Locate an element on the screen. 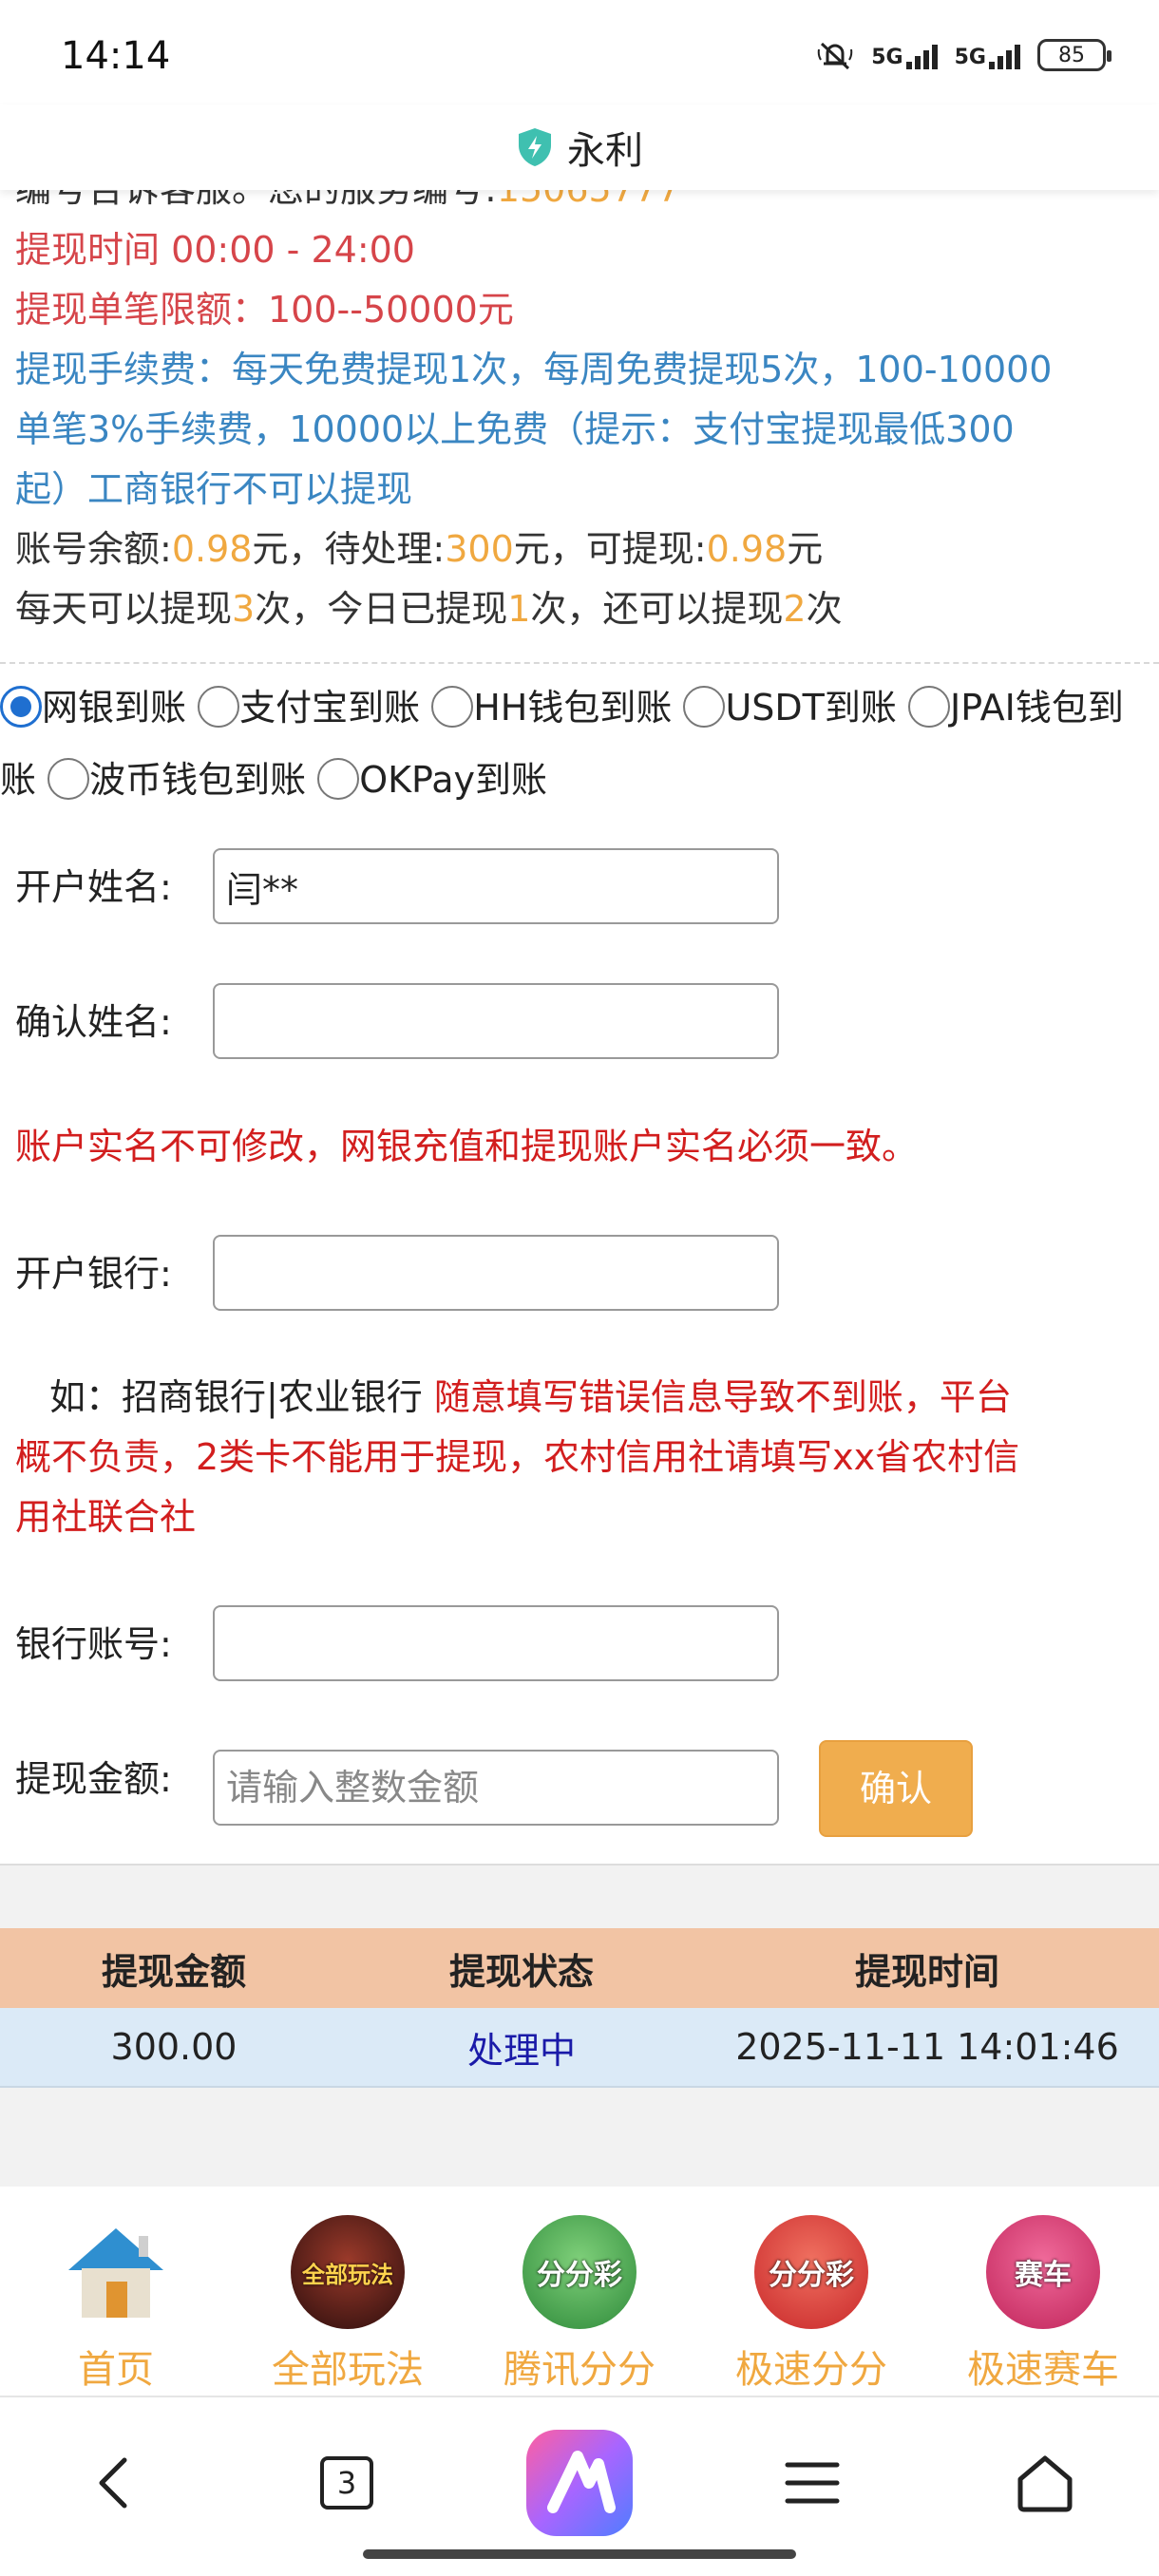 The width and height of the screenshot is (1159, 2576). pending-value: 300 is located at coordinates (479, 549).